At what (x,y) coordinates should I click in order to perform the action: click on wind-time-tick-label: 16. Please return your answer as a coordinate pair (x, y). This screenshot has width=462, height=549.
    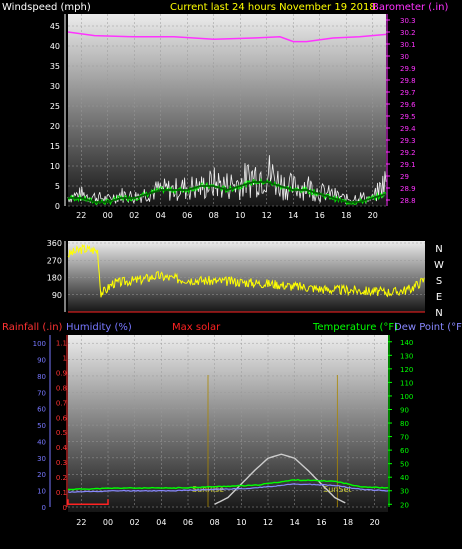
    Looking at the image, I should click on (320, 215).